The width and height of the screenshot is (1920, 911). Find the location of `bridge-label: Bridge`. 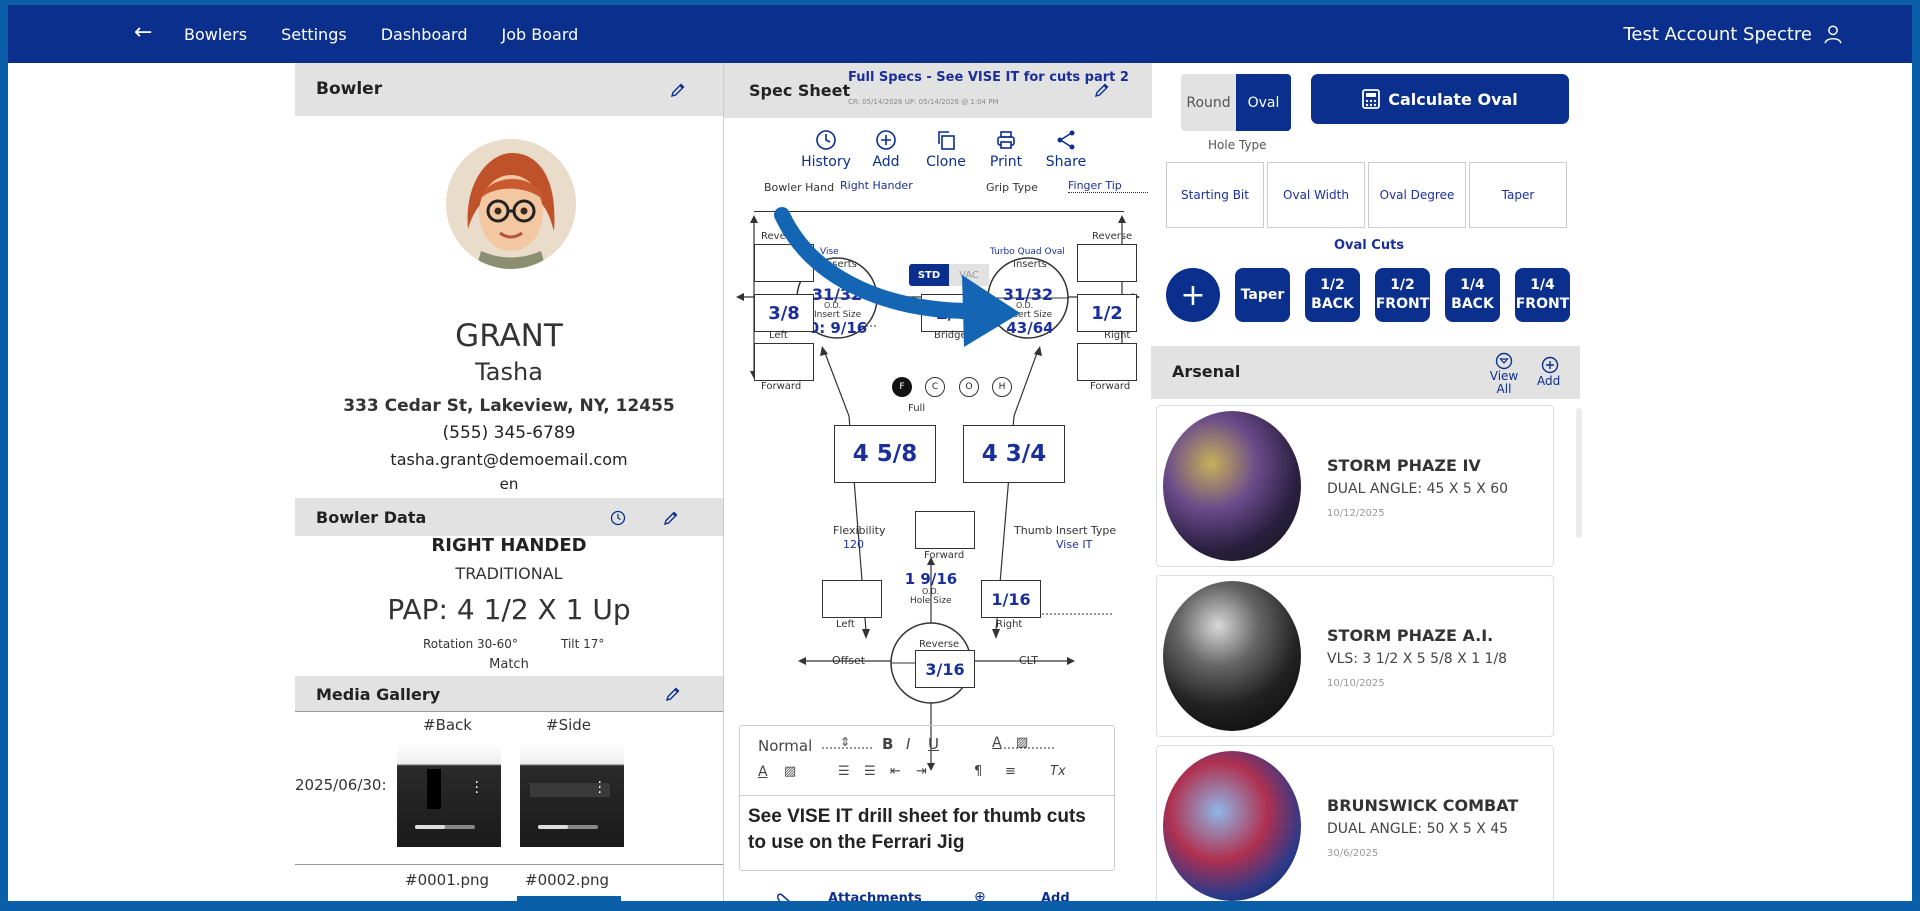

bridge-label: Bridge is located at coordinates (950, 335).